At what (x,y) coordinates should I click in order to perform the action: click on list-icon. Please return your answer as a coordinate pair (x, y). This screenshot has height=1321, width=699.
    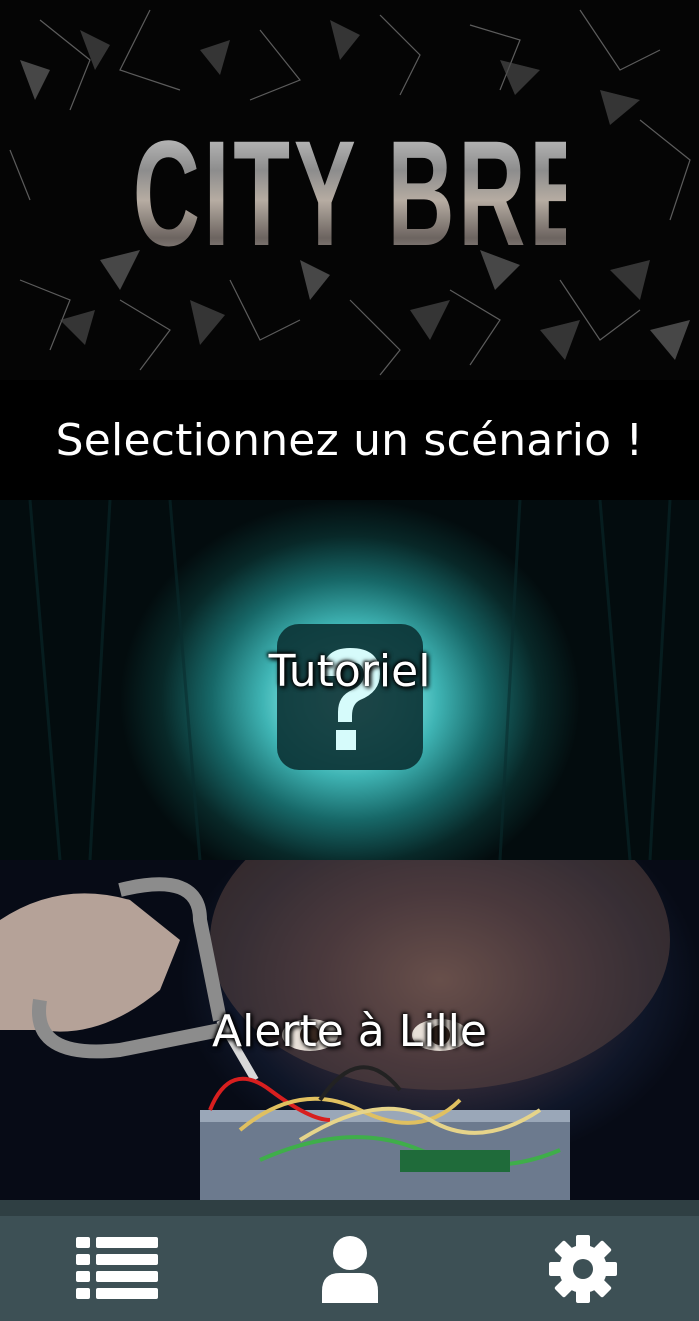
    Looking at the image, I should click on (116, 1267).